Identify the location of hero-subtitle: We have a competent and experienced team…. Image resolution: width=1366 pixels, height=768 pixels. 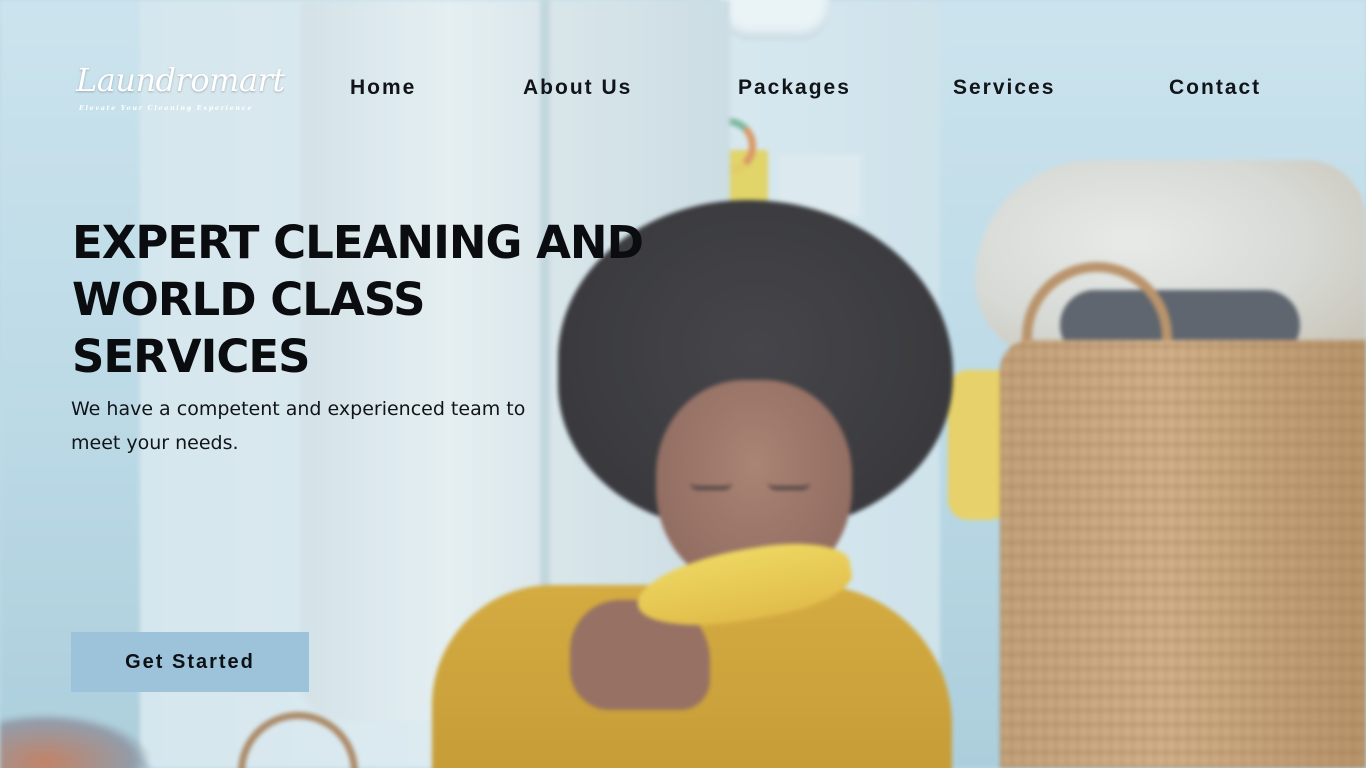
(321, 426).